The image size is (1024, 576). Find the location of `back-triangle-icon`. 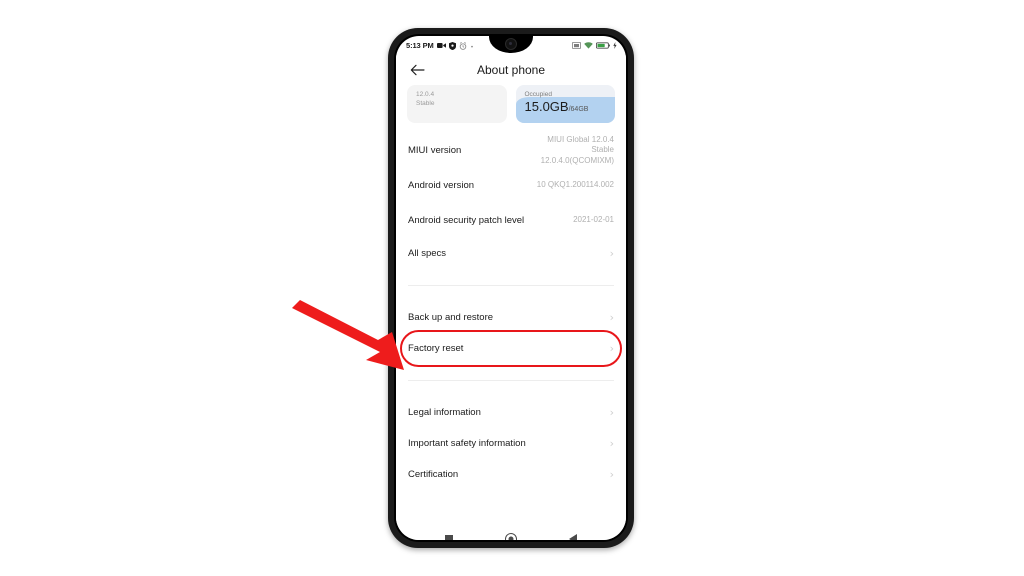

back-triangle-icon is located at coordinates (573, 537).